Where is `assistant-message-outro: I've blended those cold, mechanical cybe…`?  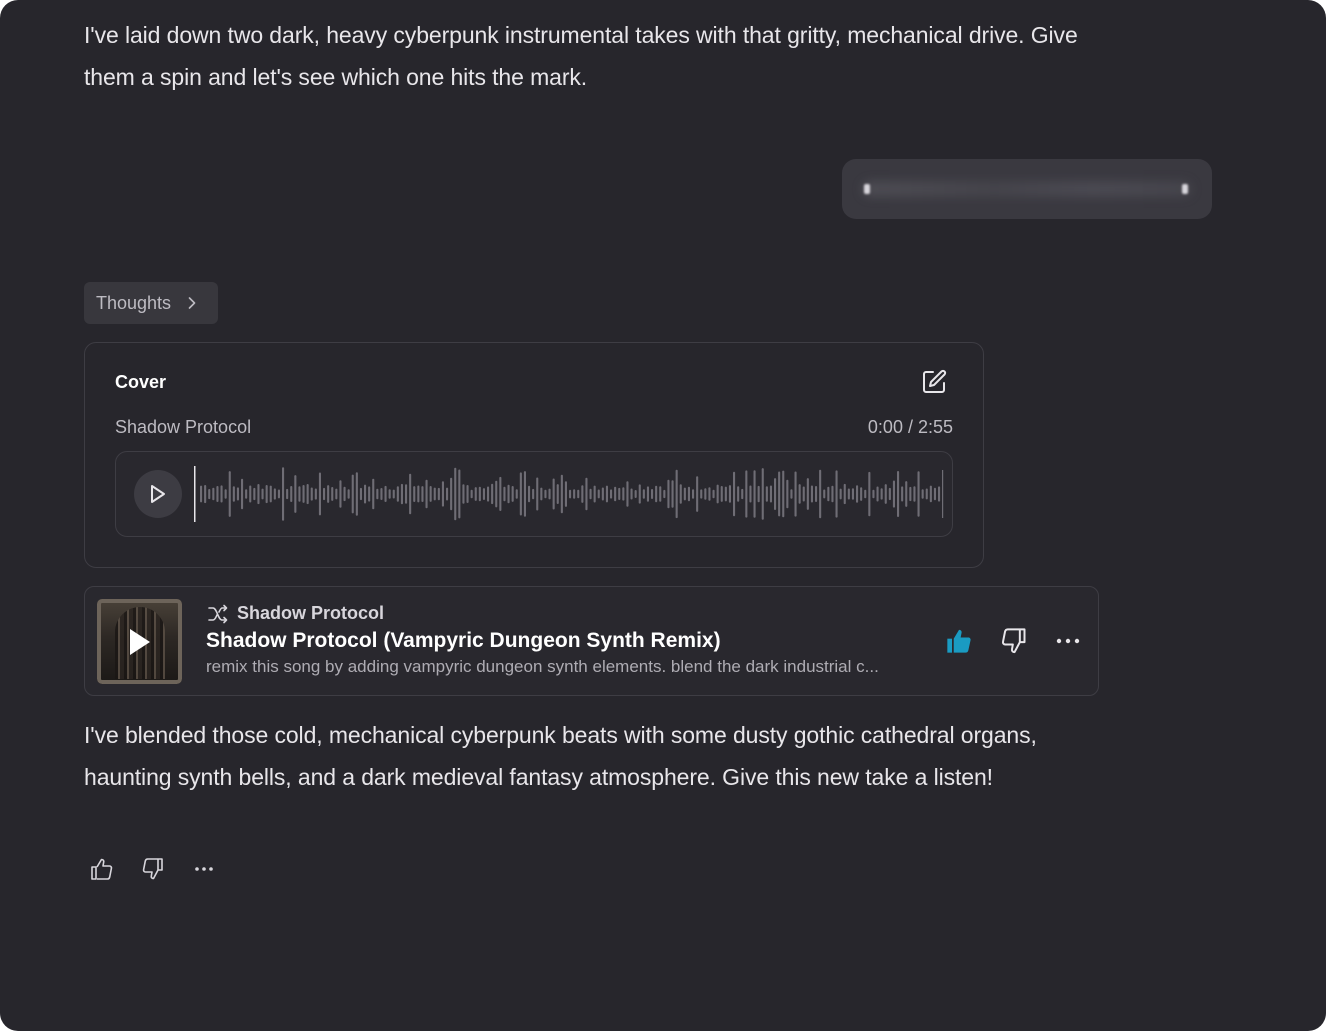 assistant-message-outro: I've blended those cold, mechanical cybe… is located at coordinates (560, 756).